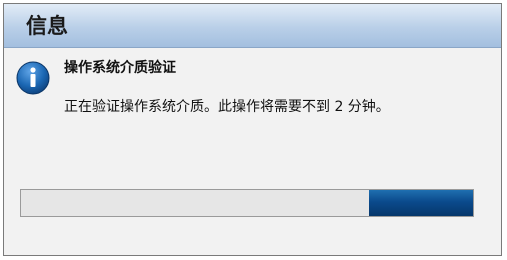 The width and height of the screenshot is (507, 260). I want to click on progress-fill, so click(421, 203).